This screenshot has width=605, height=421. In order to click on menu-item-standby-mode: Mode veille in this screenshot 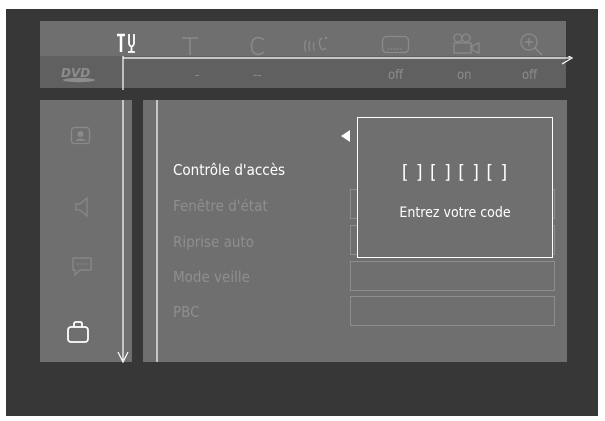, I will do `click(211, 277)`.